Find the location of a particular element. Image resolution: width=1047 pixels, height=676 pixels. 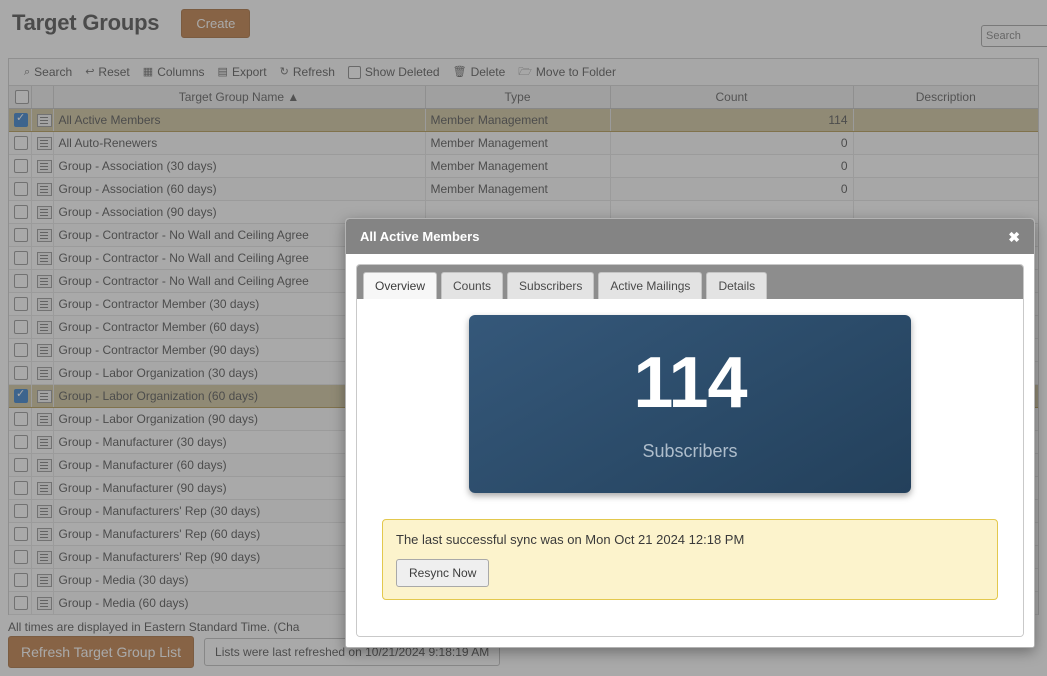

modal-title: All Active Members is located at coordinates (420, 236).